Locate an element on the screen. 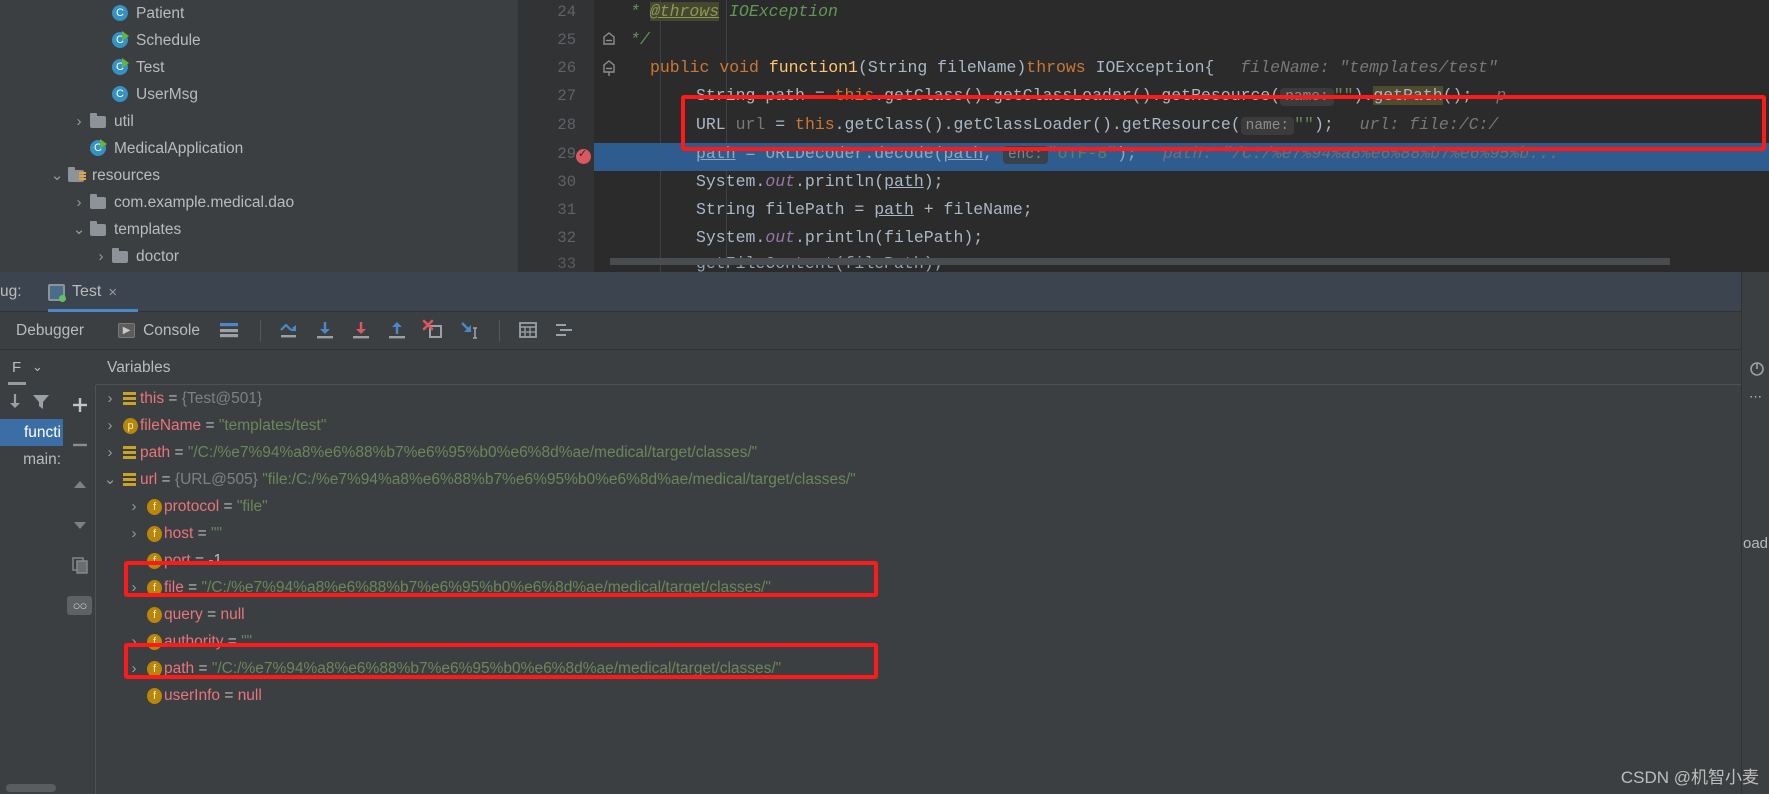 Image resolution: width=1769 pixels, height=794 pixels. drop-frame-icon is located at coordinates (434, 331).